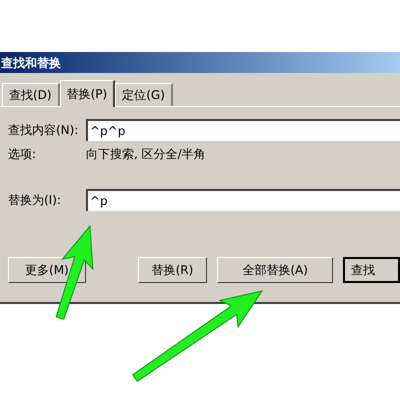 Image resolution: width=400 pixels, height=400 pixels. I want to click on window-title: 查找和替换, so click(200, 62).